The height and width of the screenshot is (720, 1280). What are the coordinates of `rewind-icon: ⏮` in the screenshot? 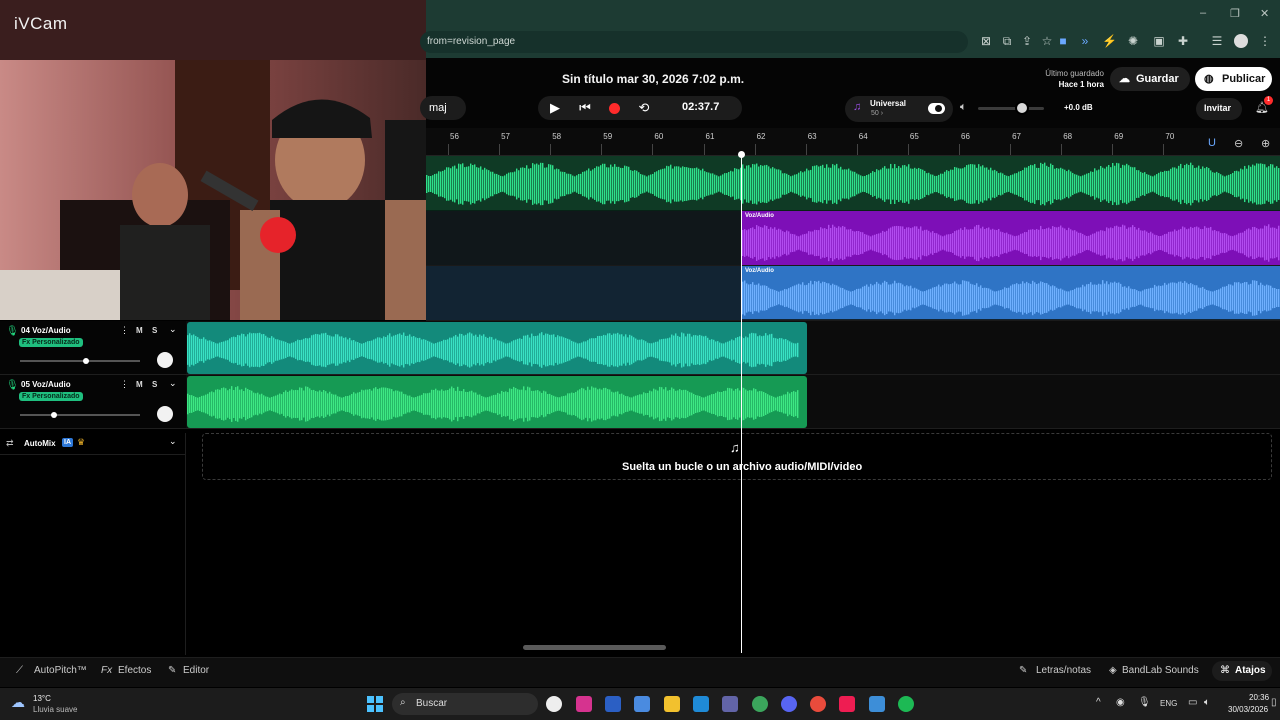 It's located at (585, 108).